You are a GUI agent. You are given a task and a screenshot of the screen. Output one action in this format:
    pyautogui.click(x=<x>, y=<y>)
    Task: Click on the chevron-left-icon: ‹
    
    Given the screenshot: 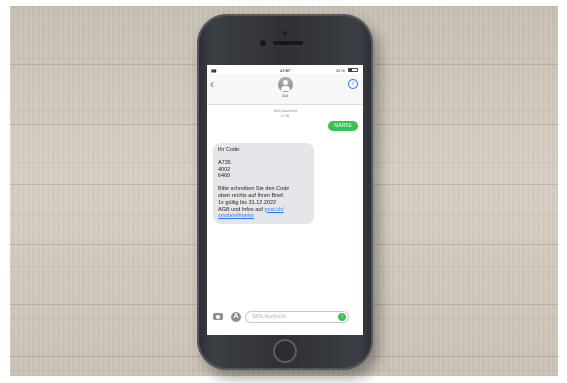 What is the action you would take?
    pyautogui.click(x=212, y=84)
    